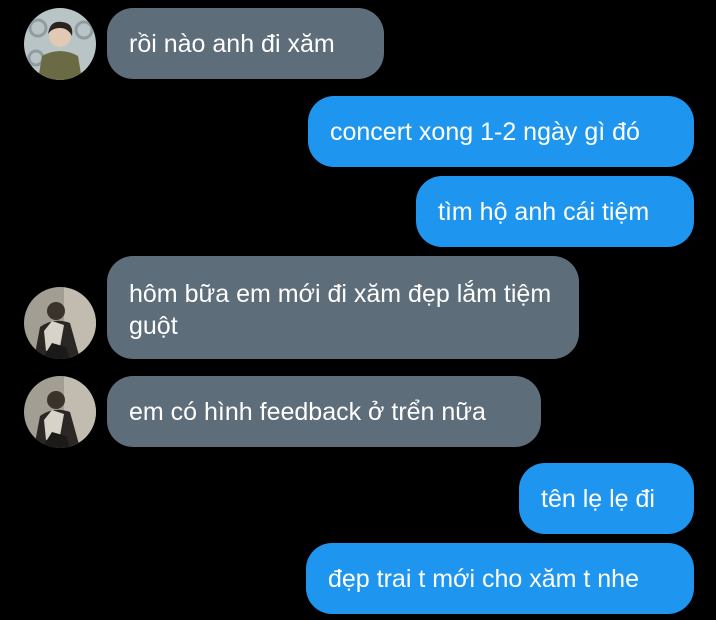  I want to click on message-bubble-incoming: rồi nào anh đi xăm, so click(245, 43).